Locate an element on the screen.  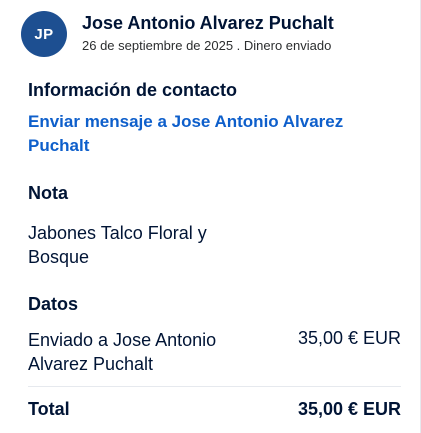
details-section-title: Datos is located at coordinates (53, 304).